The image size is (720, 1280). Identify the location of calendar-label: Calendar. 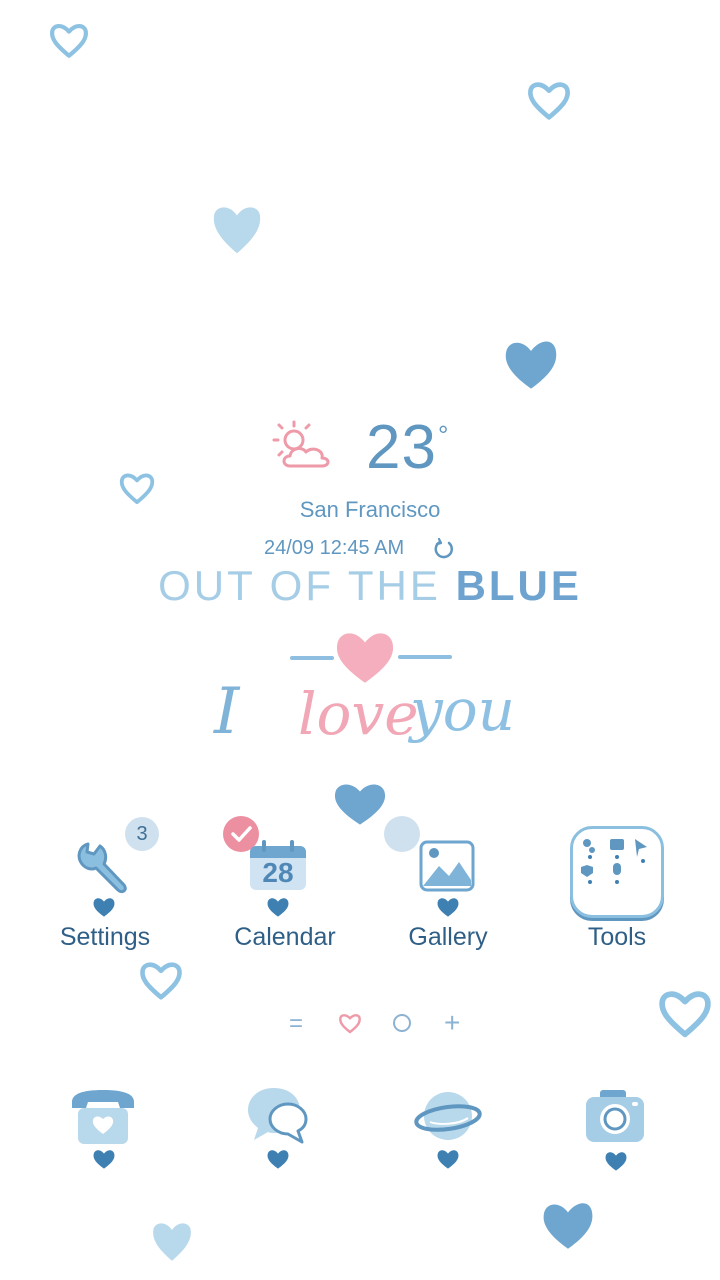
(285, 937).